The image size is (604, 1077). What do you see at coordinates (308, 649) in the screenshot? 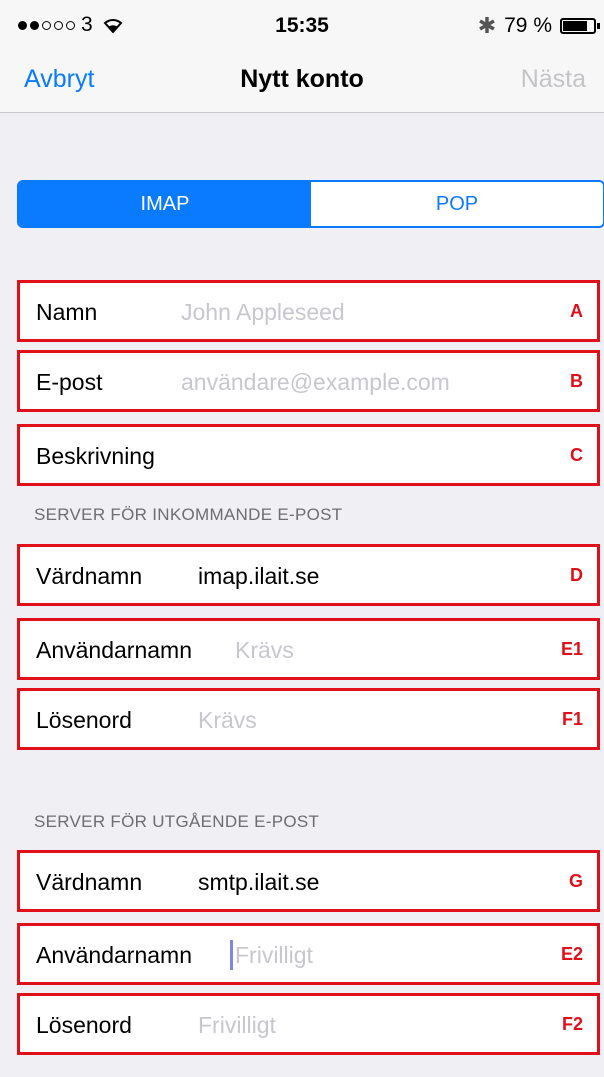
I see `incoming-username-row: Användarnamn Krävs E1` at bounding box center [308, 649].